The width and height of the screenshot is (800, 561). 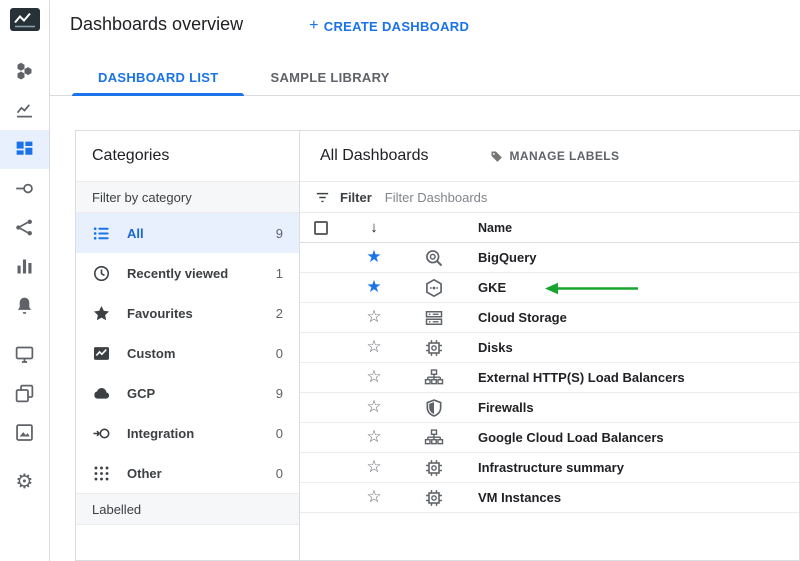 I want to click on category-label: Recently viewed, so click(x=178, y=273).